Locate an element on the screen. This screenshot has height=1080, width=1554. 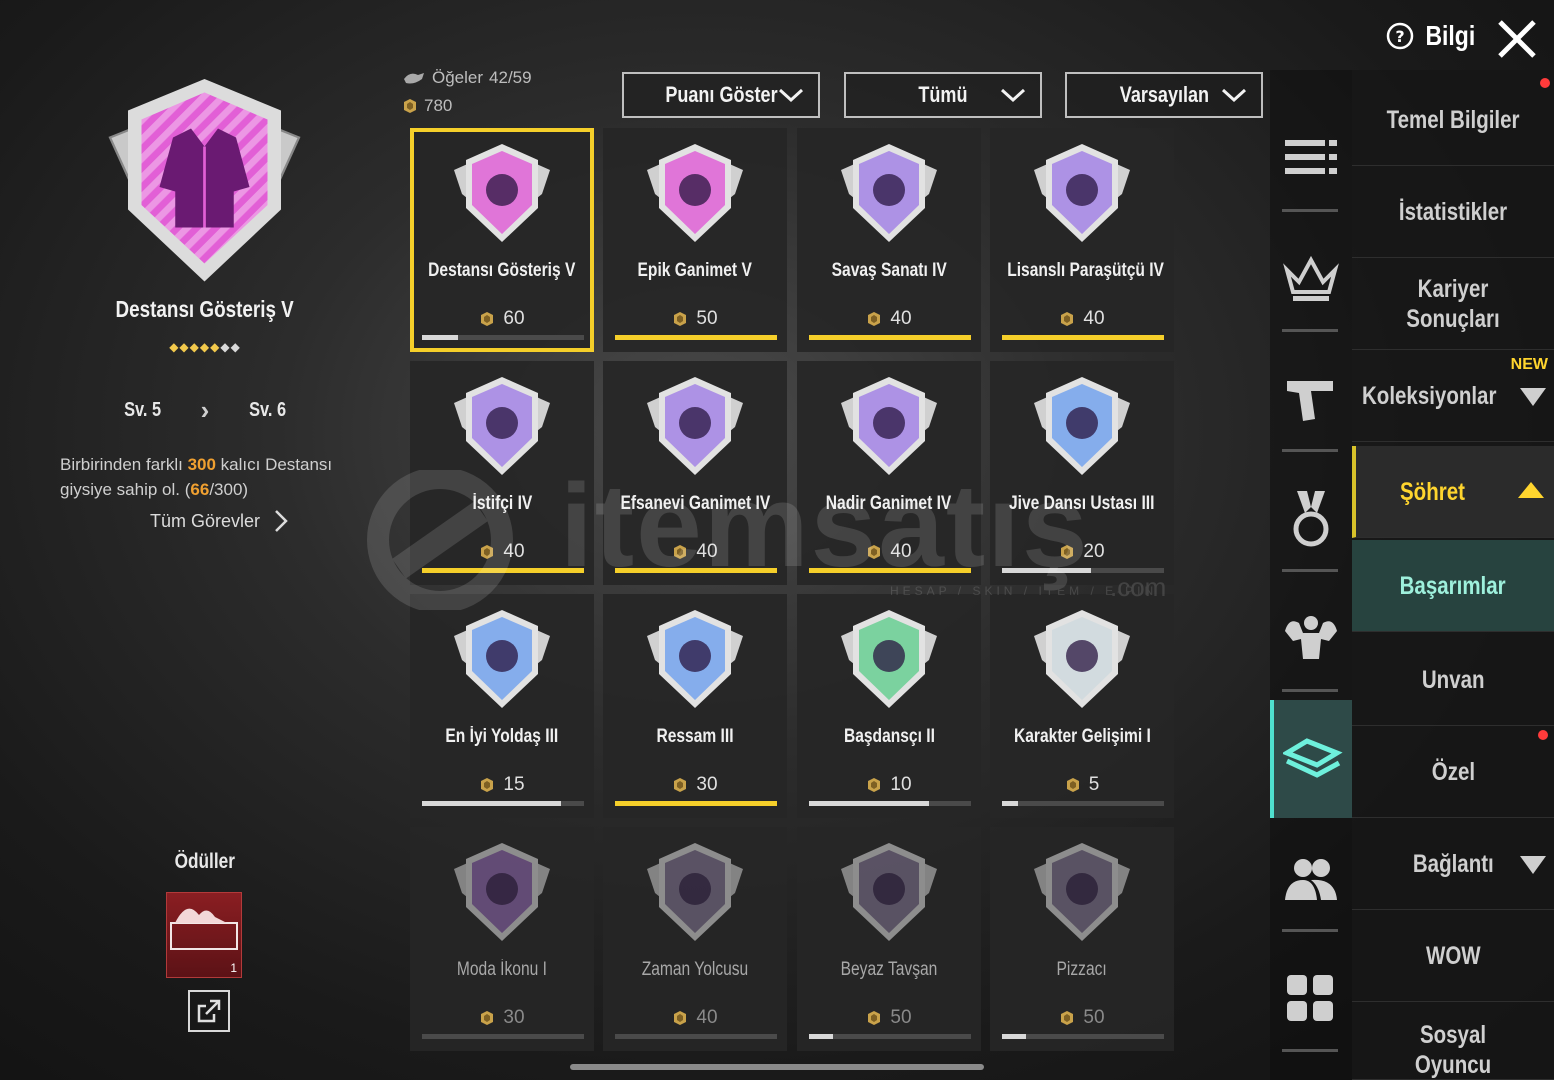
achievement-name: Başdansçı II is located at coordinates (889, 736).